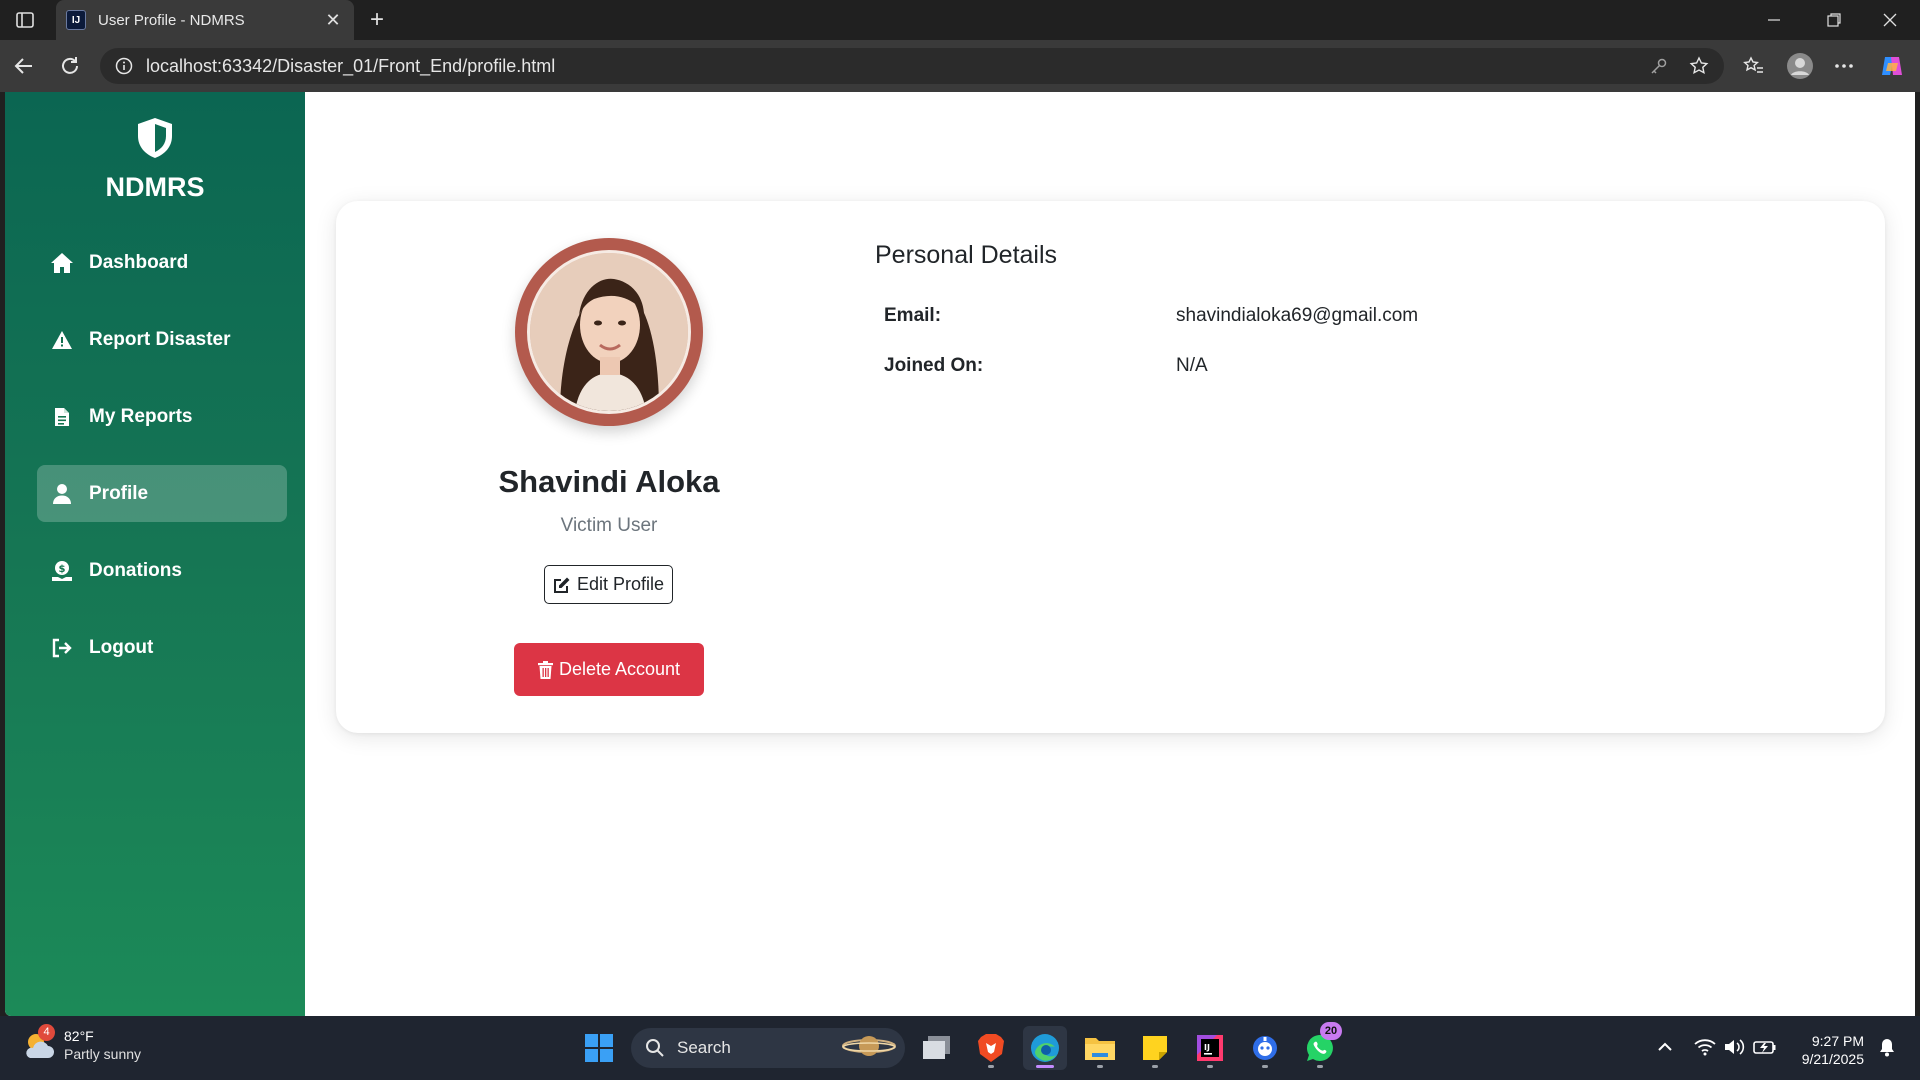 The image size is (1920, 1080). I want to click on back-button, so click(24, 66).